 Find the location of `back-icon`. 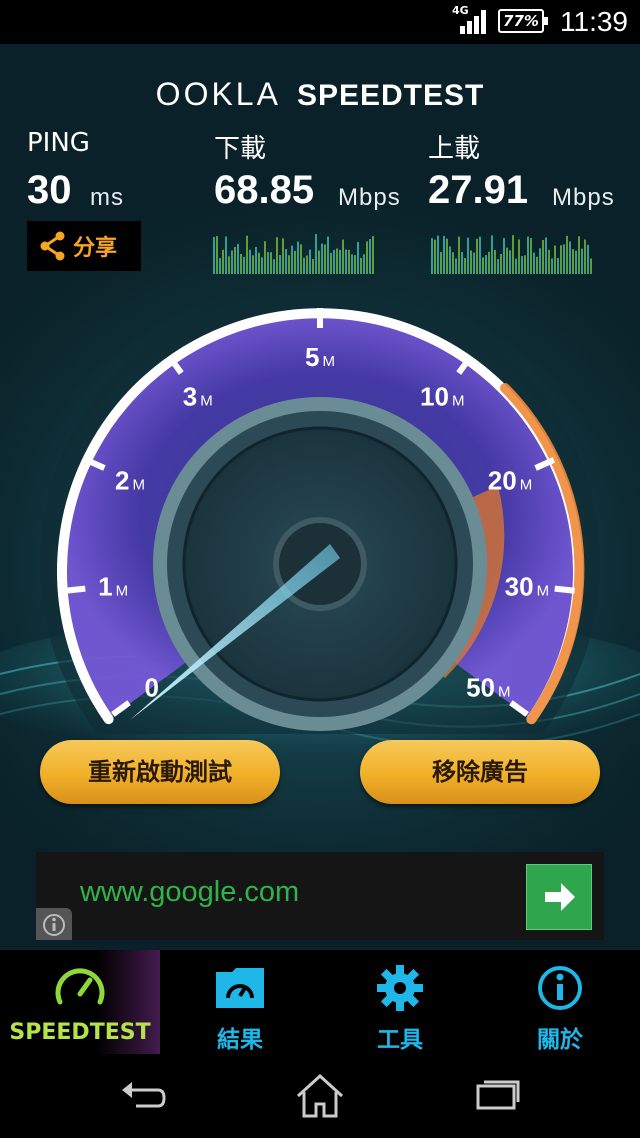

back-icon is located at coordinates (144, 1095).